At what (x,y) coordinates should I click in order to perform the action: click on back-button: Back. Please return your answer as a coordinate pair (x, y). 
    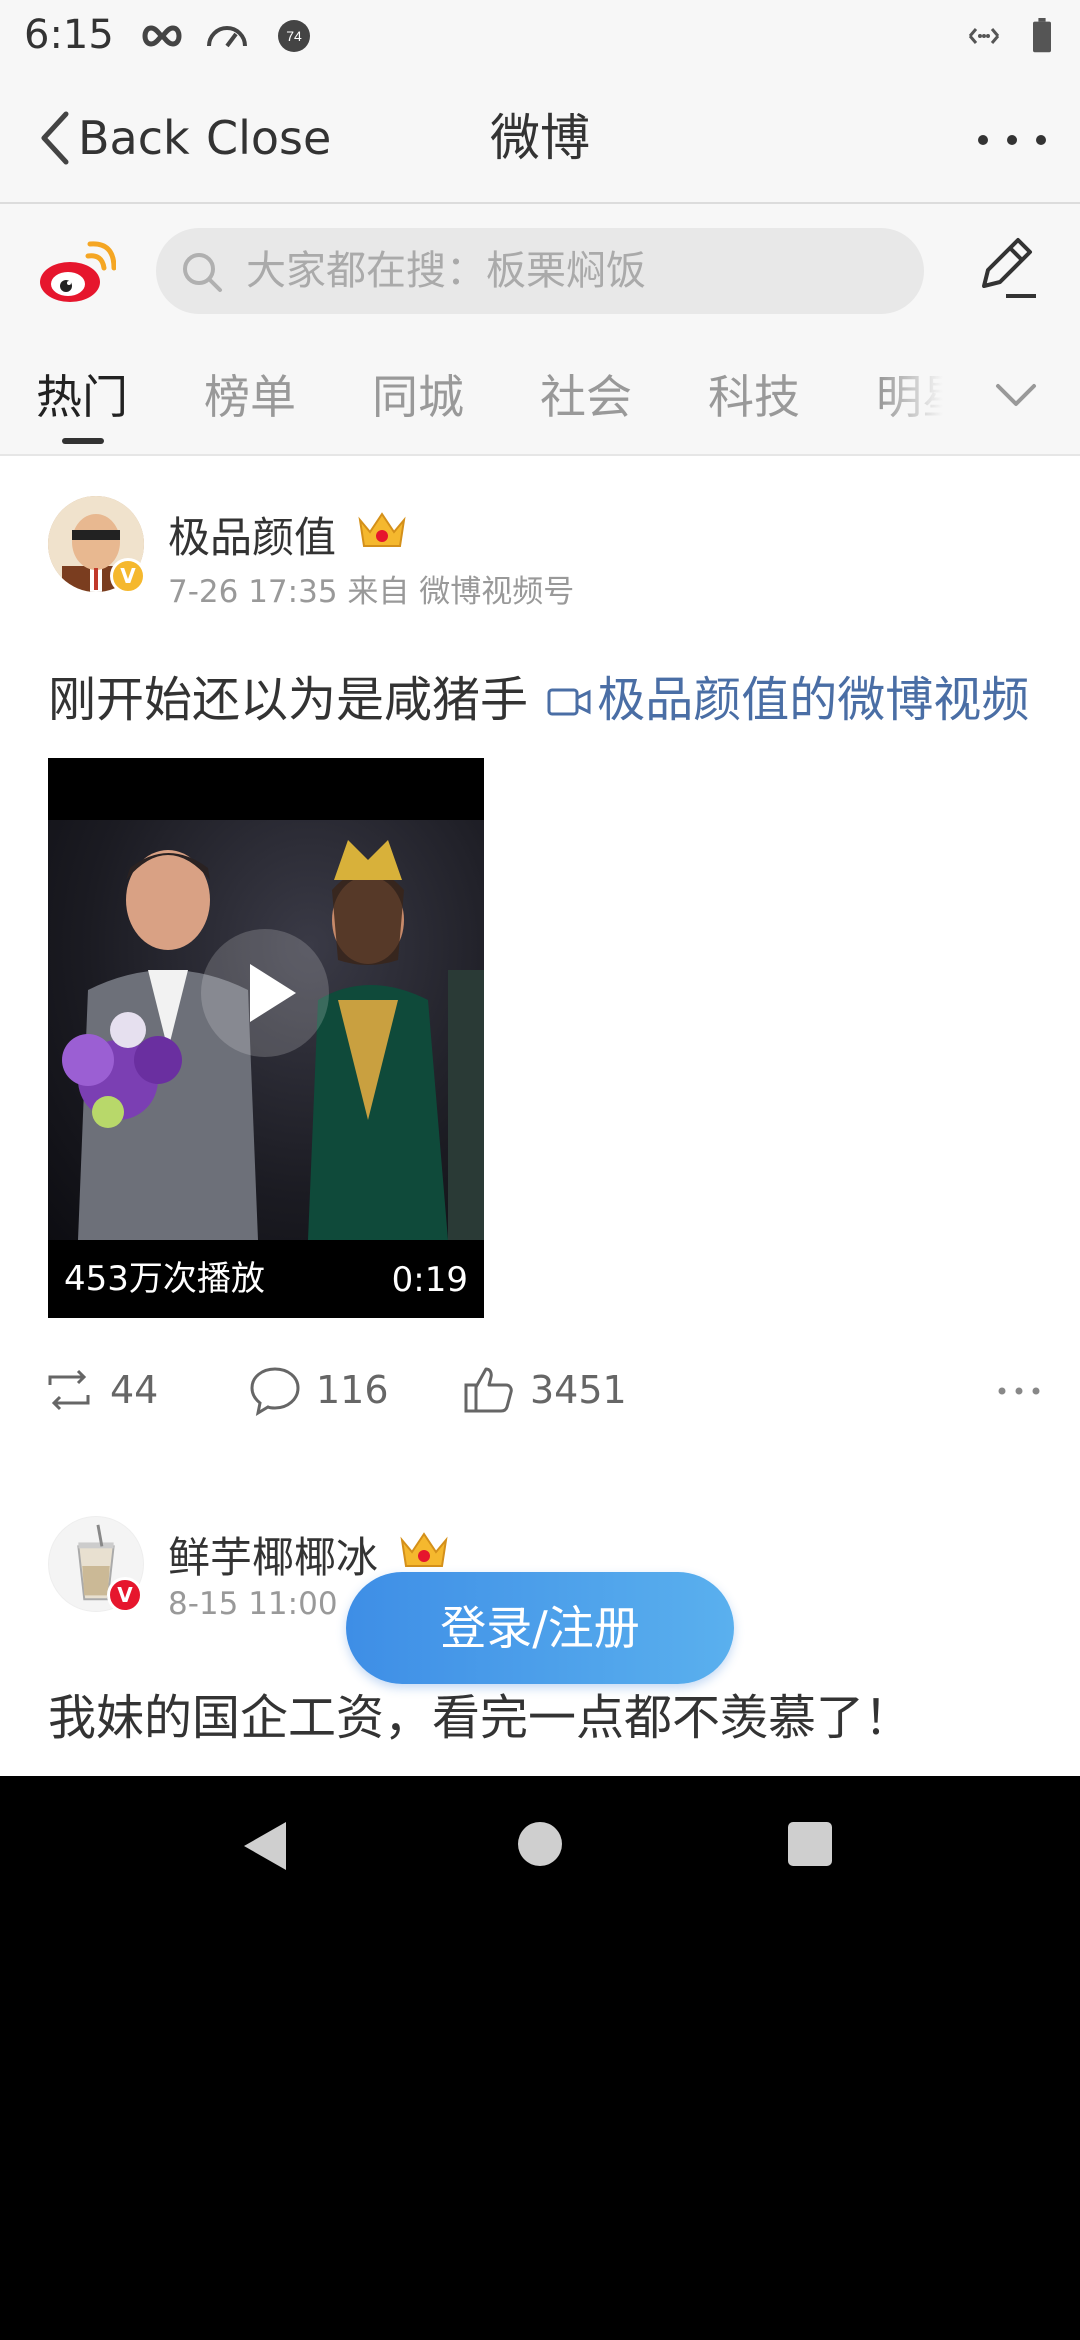
    Looking at the image, I should click on (113, 138).